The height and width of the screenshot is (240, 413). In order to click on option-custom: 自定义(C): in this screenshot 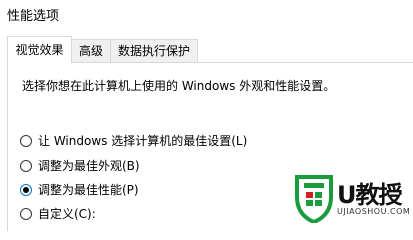, I will do `click(58, 214)`.